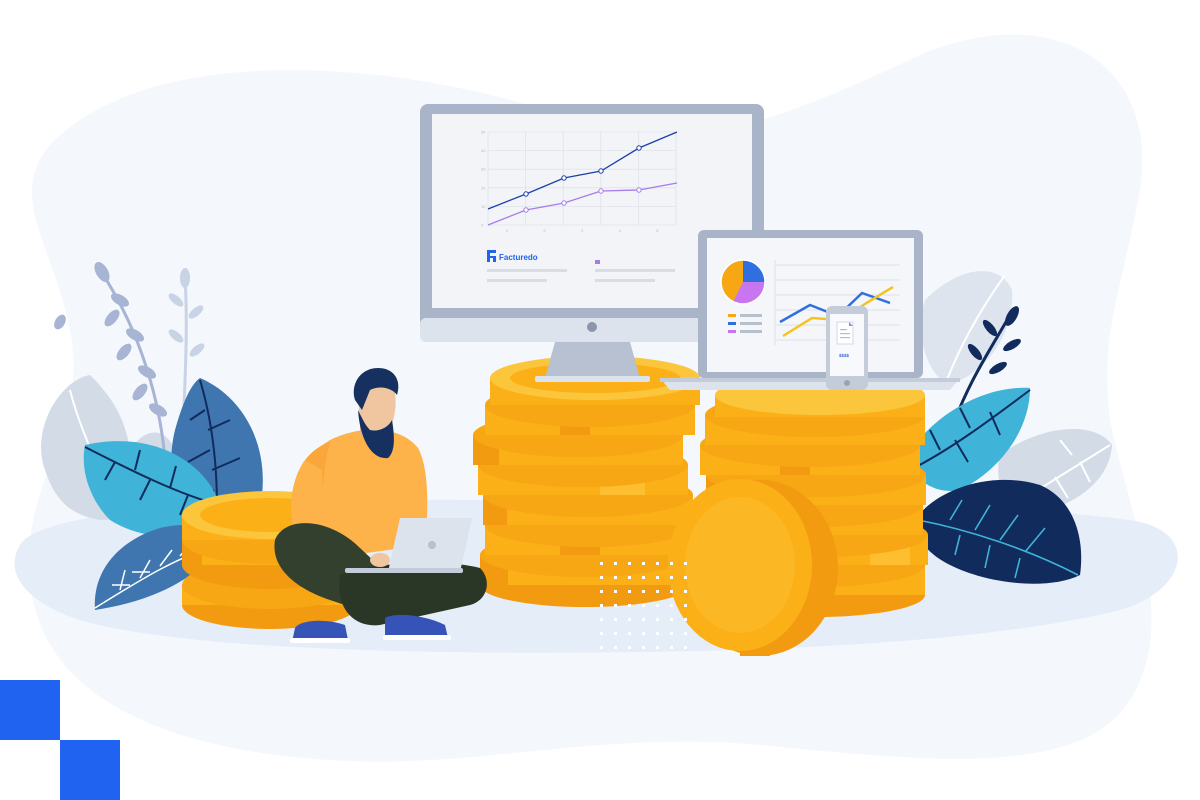 The width and height of the screenshot is (1200, 800). What do you see at coordinates (483, 187) in the screenshot?
I see `y-tick-label: 20` at bounding box center [483, 187].